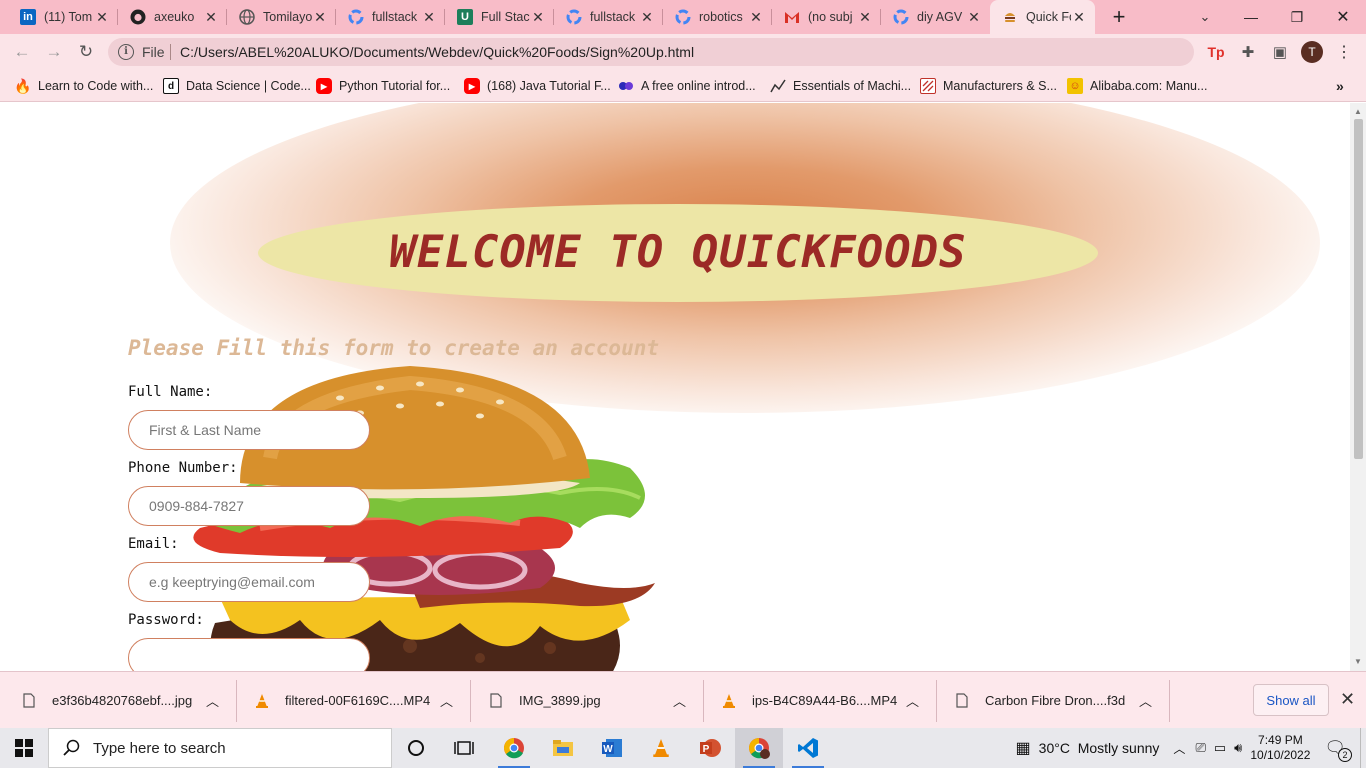  I want to click on tab-gmail: (no subj ✕, so click(826, 17).